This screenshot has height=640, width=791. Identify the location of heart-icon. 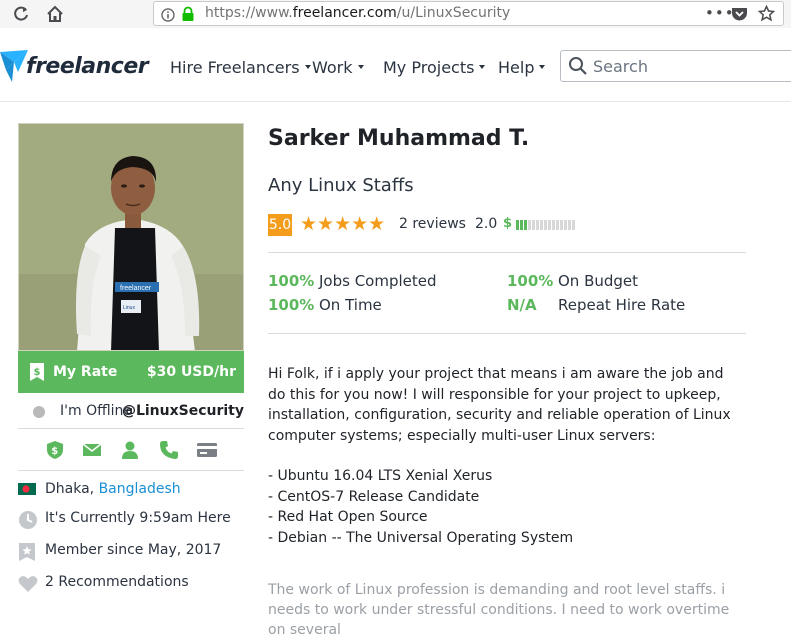
(28, 586).